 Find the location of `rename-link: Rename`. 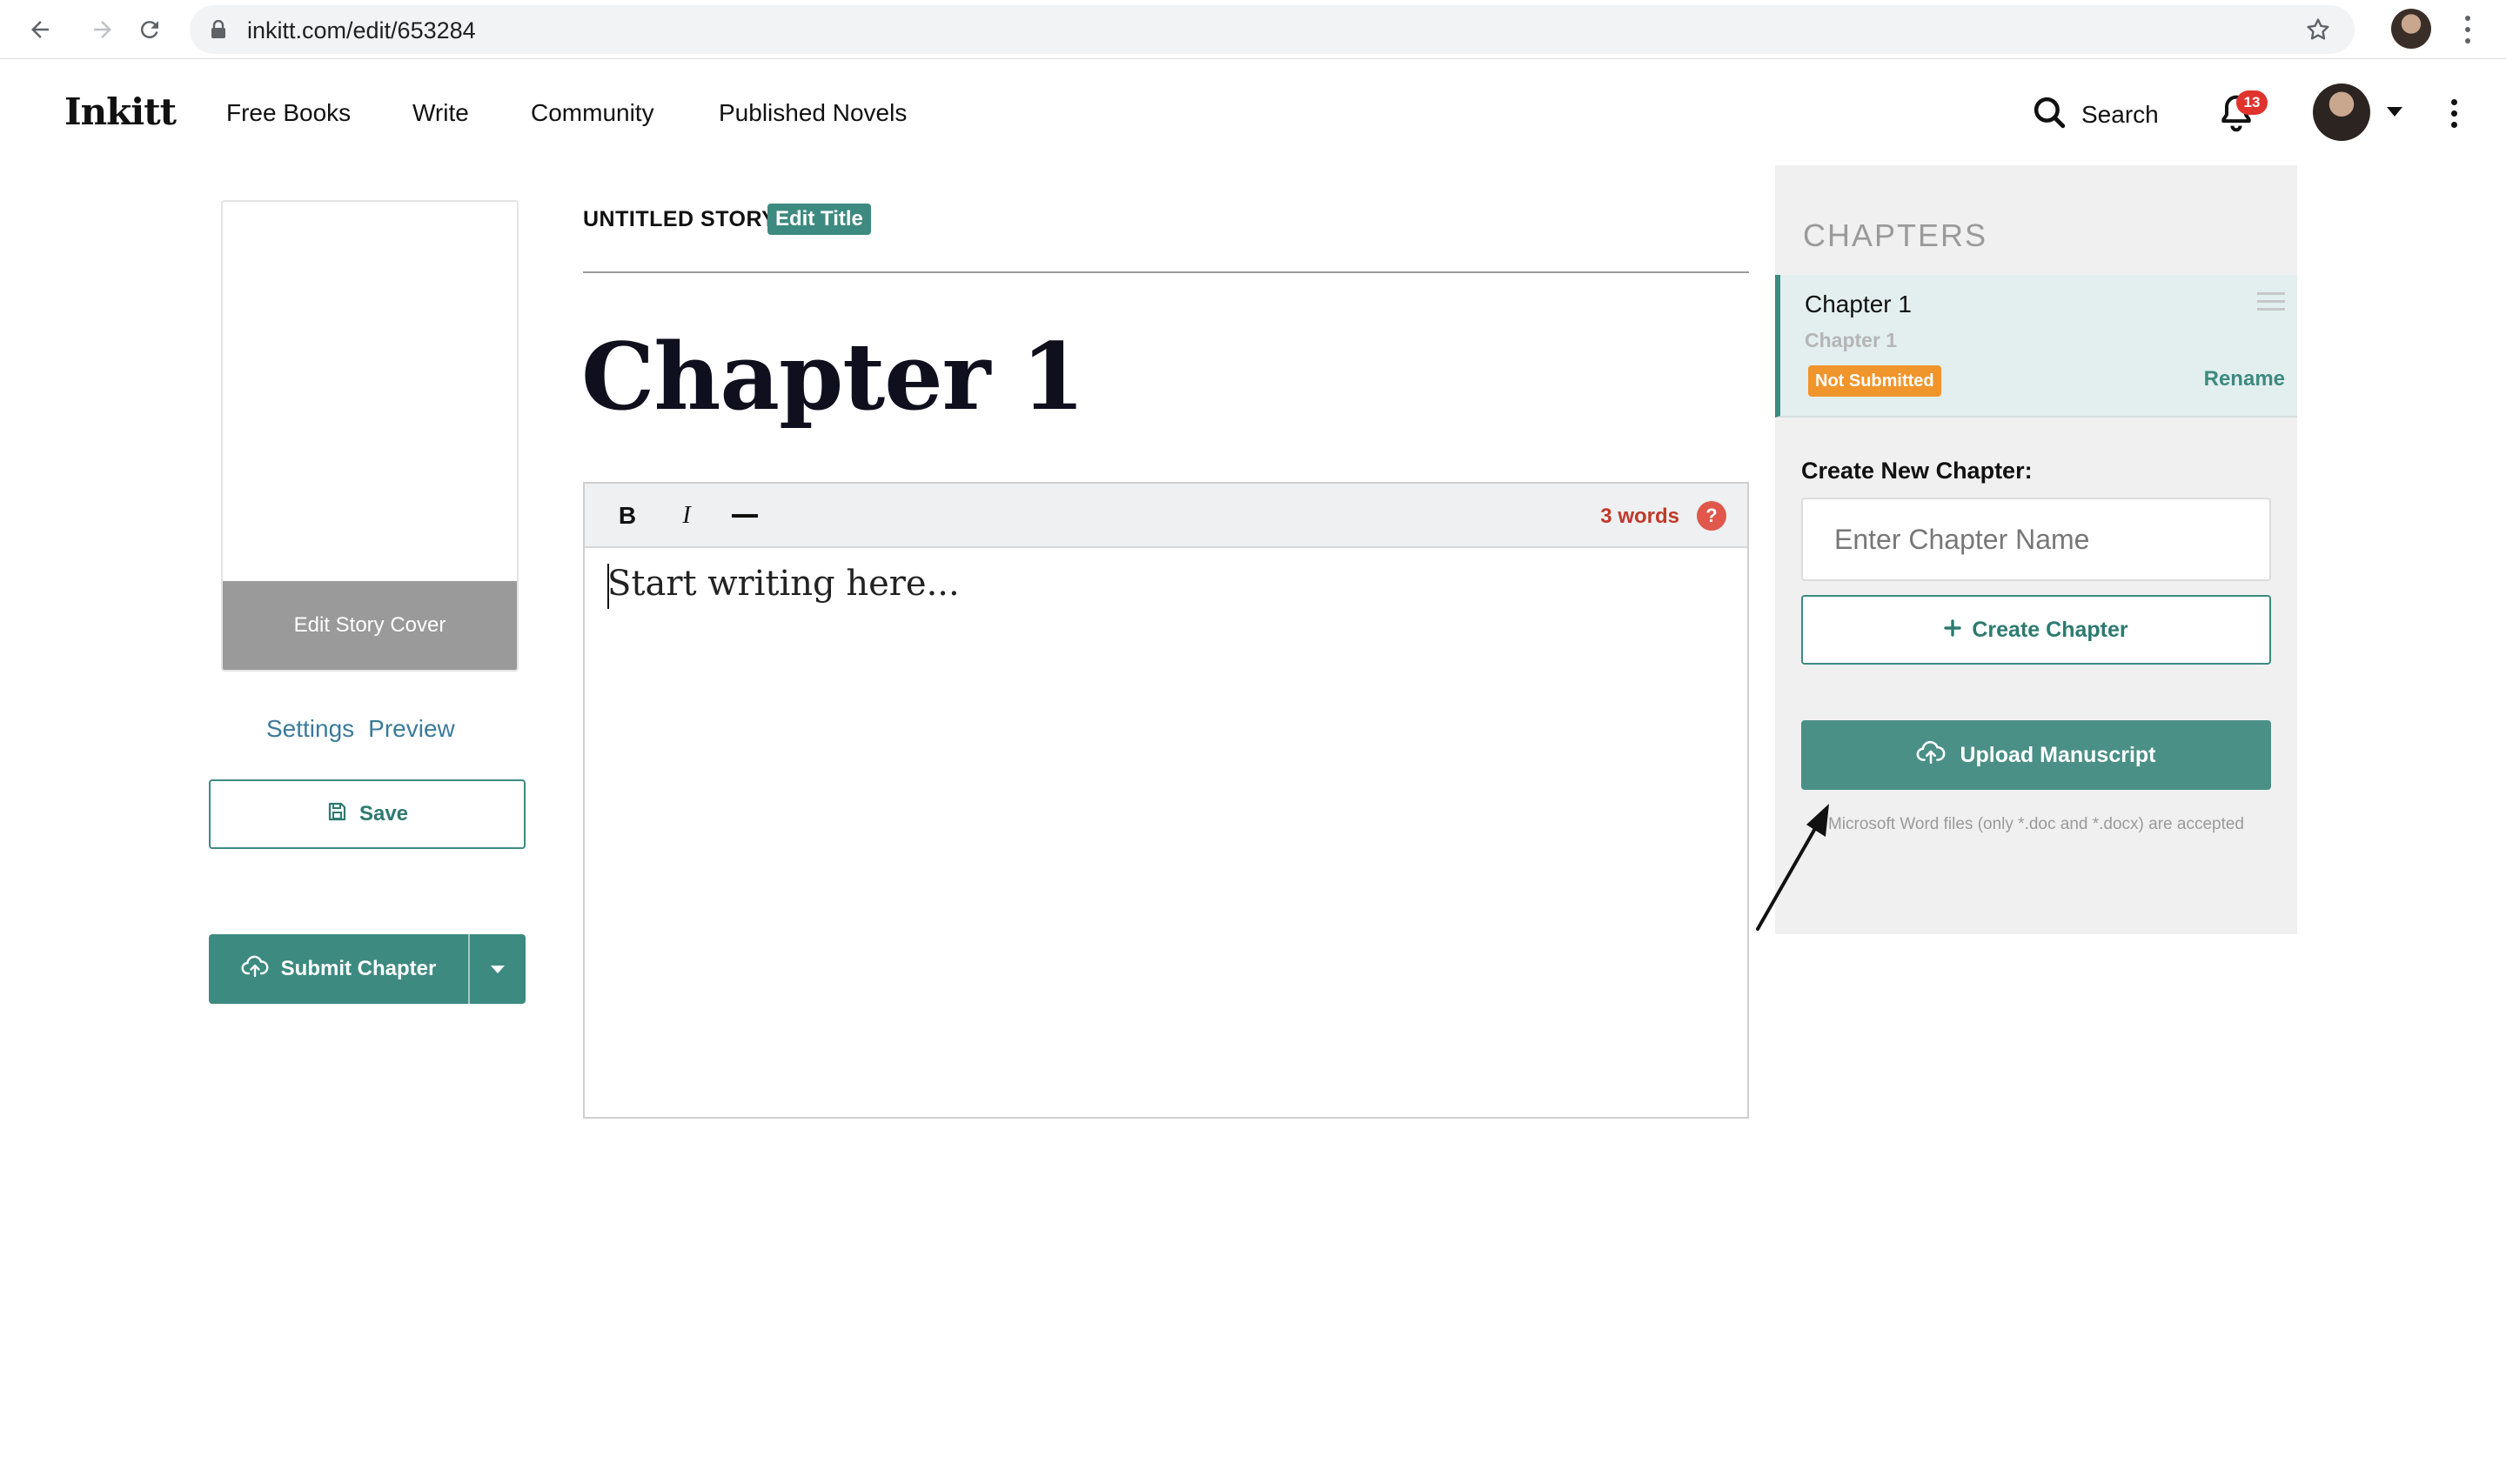

rename-link: Rename is located at coordinates (2244, 379).